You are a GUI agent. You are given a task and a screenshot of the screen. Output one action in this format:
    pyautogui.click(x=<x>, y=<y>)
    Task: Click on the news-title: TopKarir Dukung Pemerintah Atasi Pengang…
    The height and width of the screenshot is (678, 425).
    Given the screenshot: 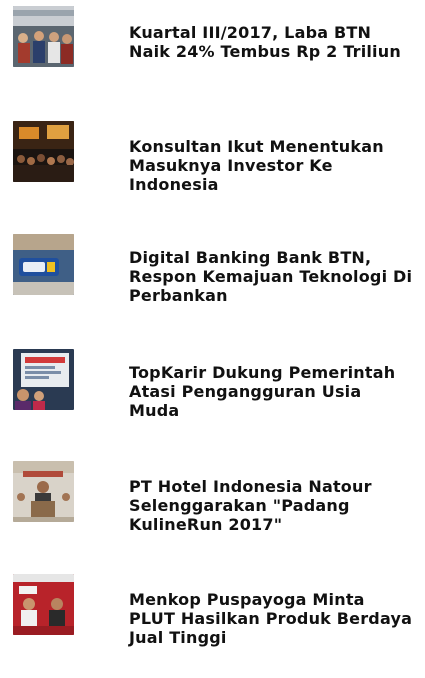 What is the action you would take?
    pyautogui.click(x=272, y=391)
    